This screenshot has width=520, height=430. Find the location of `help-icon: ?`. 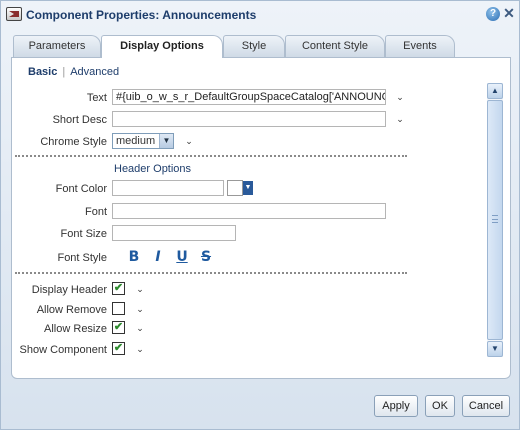

help-icon: ? is located at coordinates (493, 14).